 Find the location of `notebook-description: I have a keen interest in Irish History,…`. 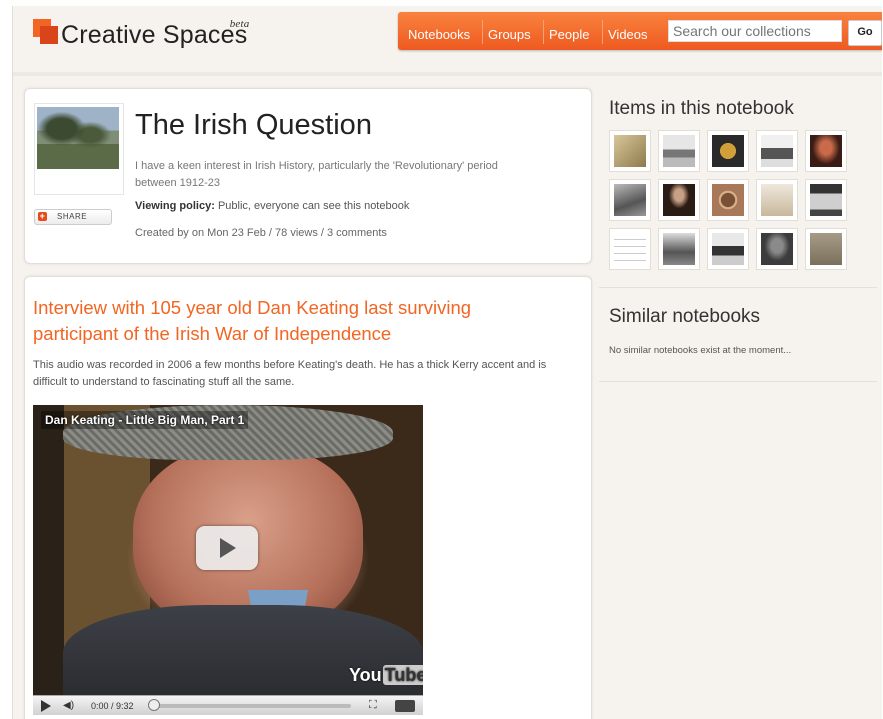

notebook-description: I have a keen interest in Irish History,… is located at coordinates (316, 174).